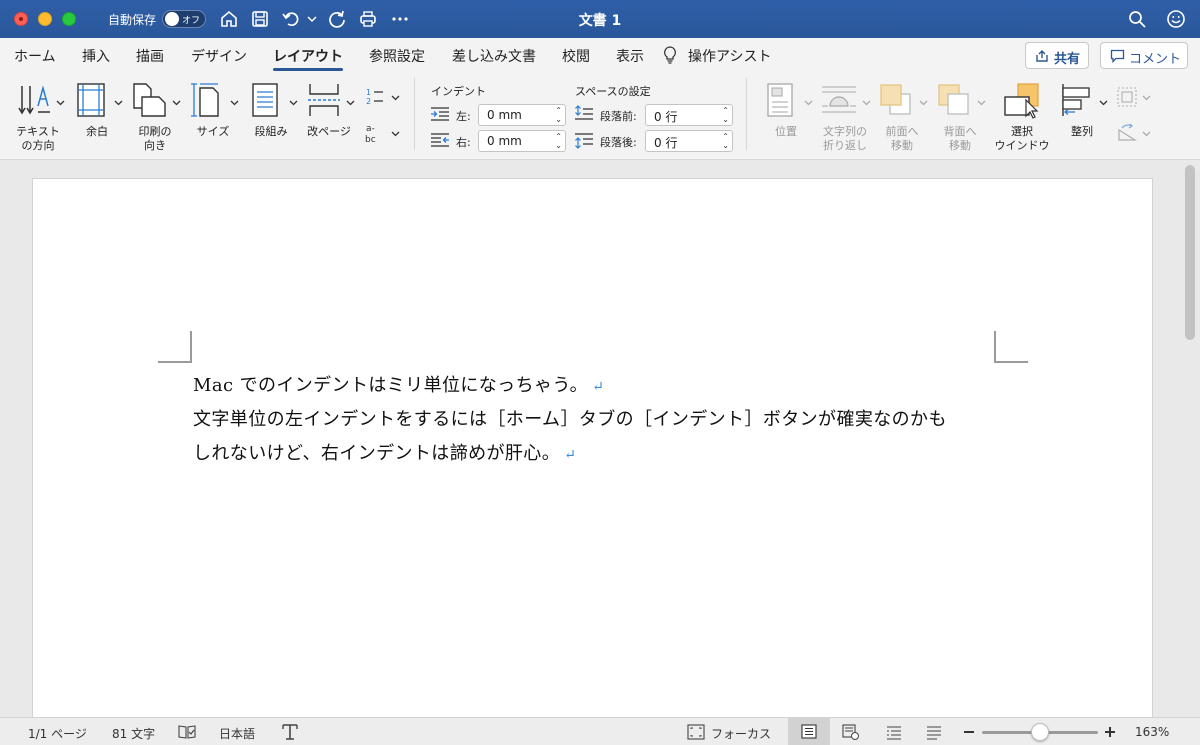 This screenshot has height=745, width=1200. What do you see at coordinates (265, 100) in the screenshot?
I see `columns-icon` at bounding box center [265, 100].